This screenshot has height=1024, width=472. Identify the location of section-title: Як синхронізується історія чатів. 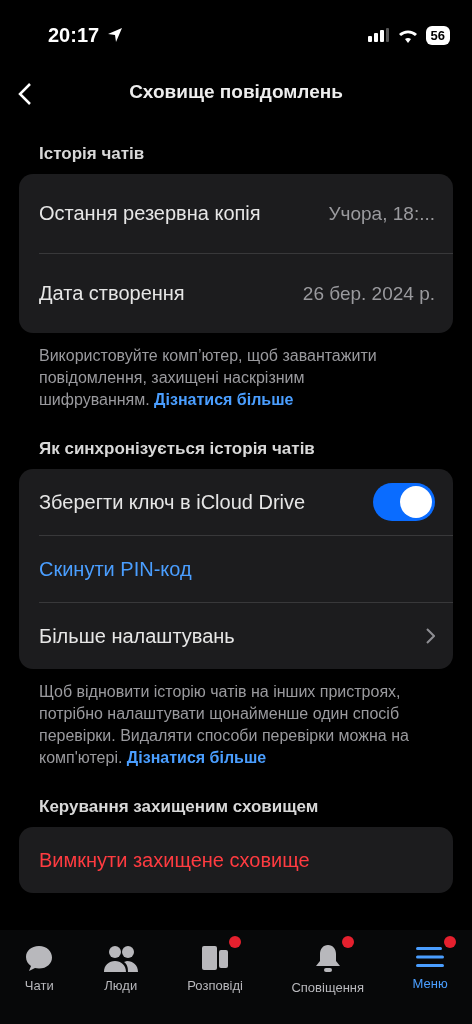
(177, 449).